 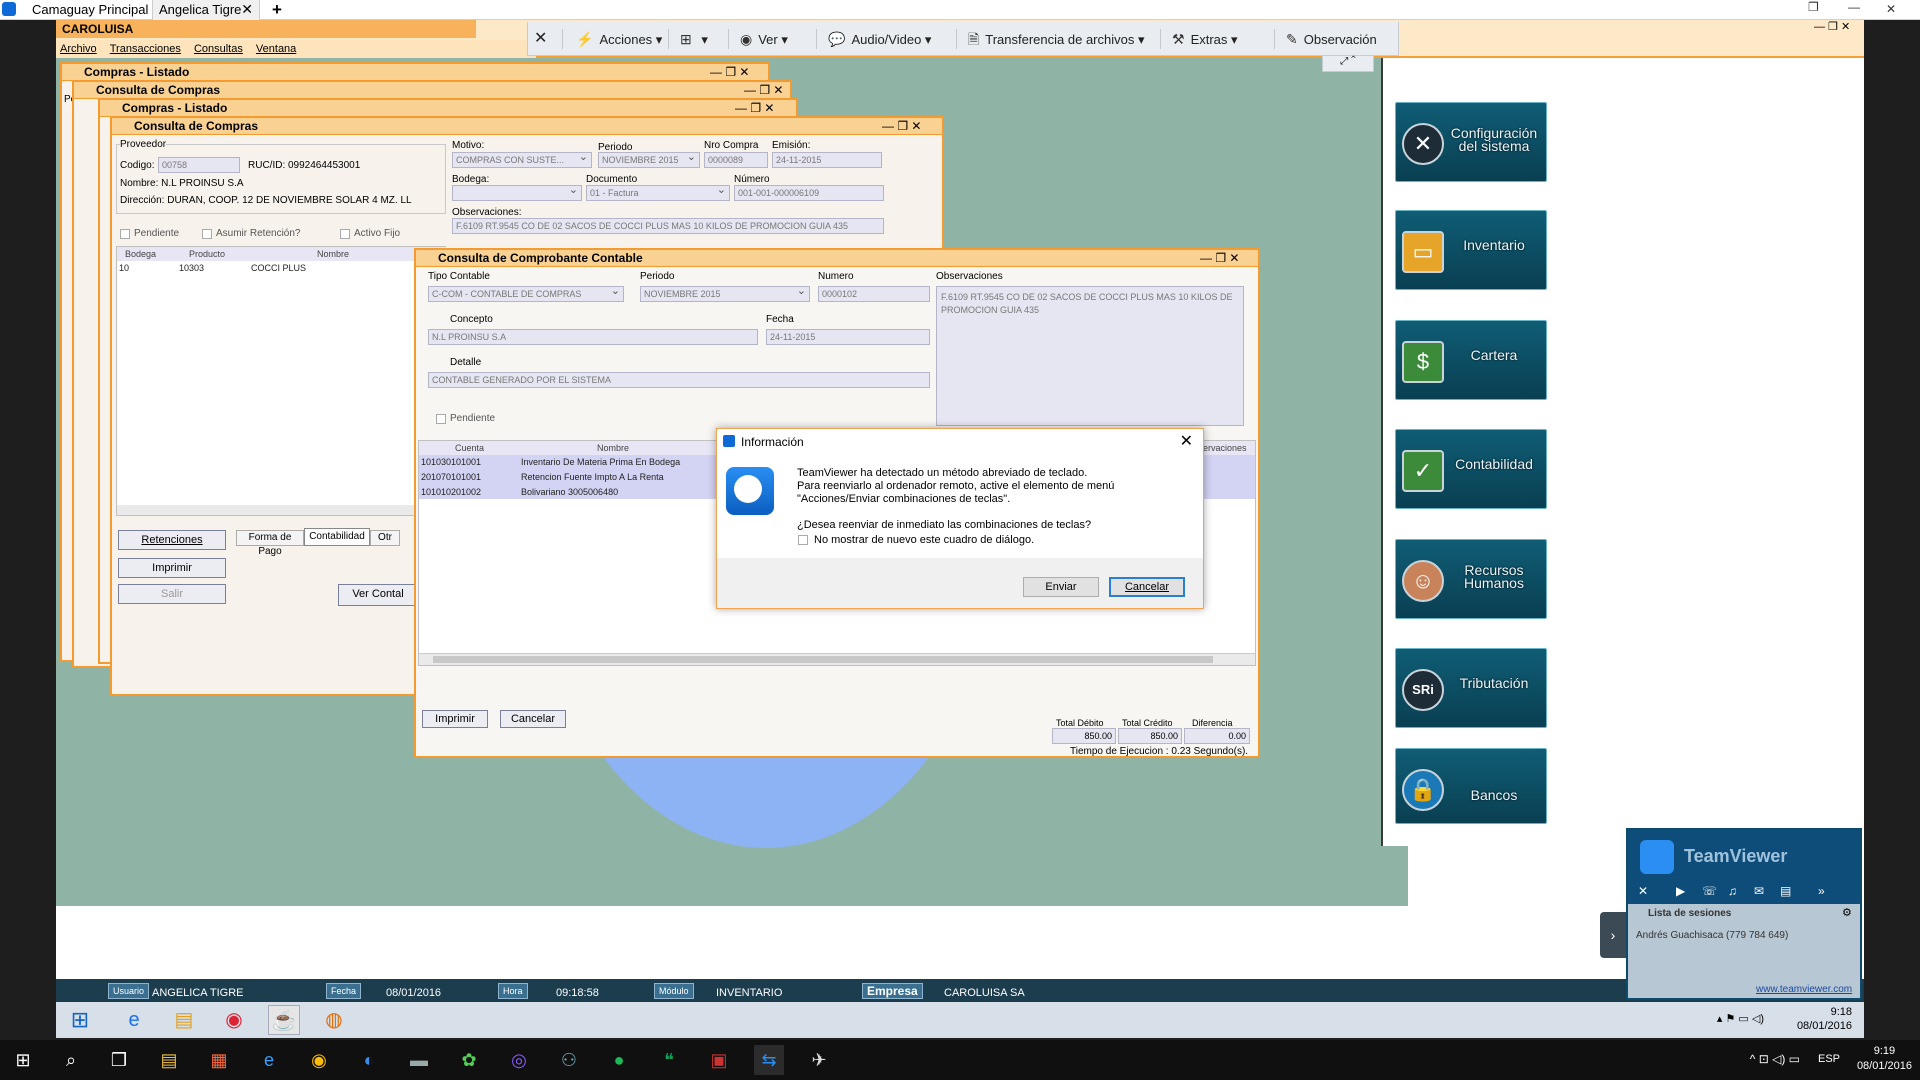 I want to click on tab-angelica-tigre: Angelica Tigre ✕, so click(x=206, y=10).